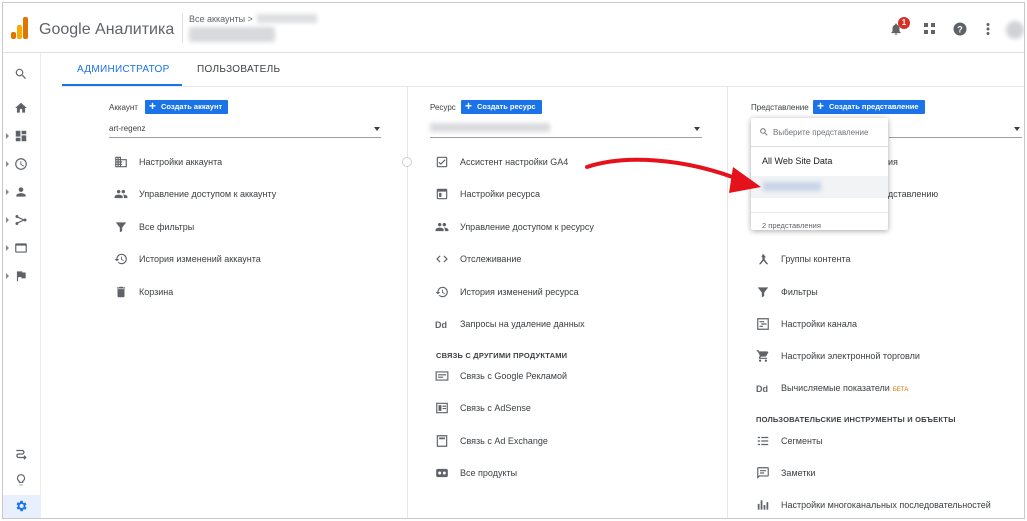 The image size is (1027, 521). What do you see at coordinates (1015, 30) in the screenshot?
I see `avatar` at bounding box center [1015, 30].